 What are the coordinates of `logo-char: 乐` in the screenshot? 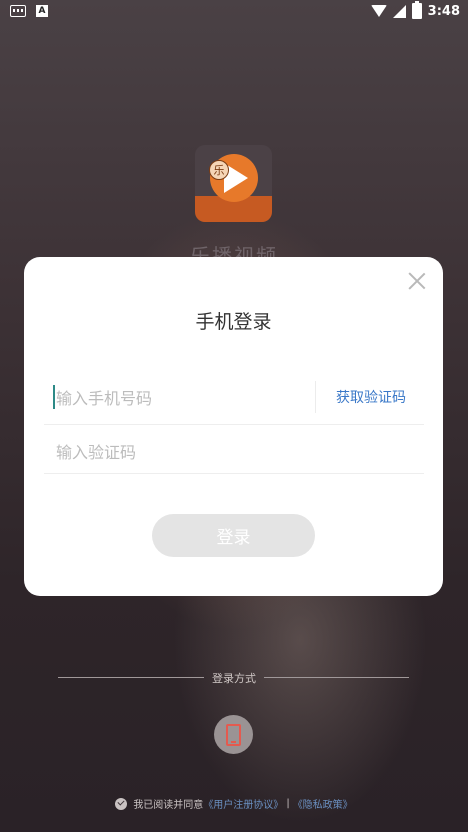 It's located at (219, 170).